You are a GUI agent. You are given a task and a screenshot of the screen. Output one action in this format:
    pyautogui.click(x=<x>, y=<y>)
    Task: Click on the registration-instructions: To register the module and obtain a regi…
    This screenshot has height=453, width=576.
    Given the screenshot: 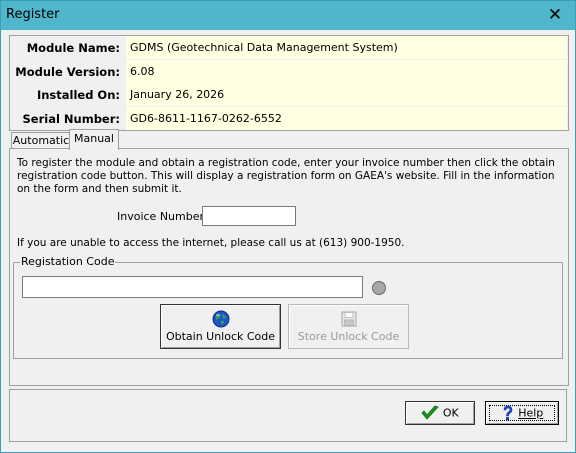 What is the action you would take?
    pyautogui.click(x=286, y=176)
    